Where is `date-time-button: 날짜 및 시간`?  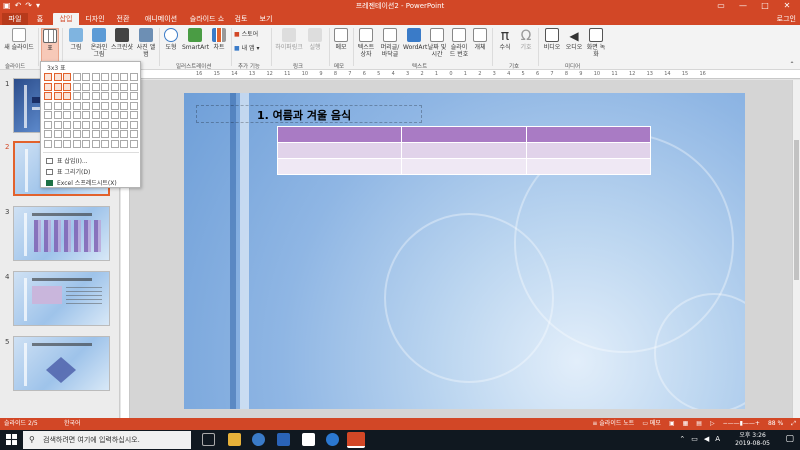
date-time-button: 날짜 및 시간 is located at coordinates (437, 43).